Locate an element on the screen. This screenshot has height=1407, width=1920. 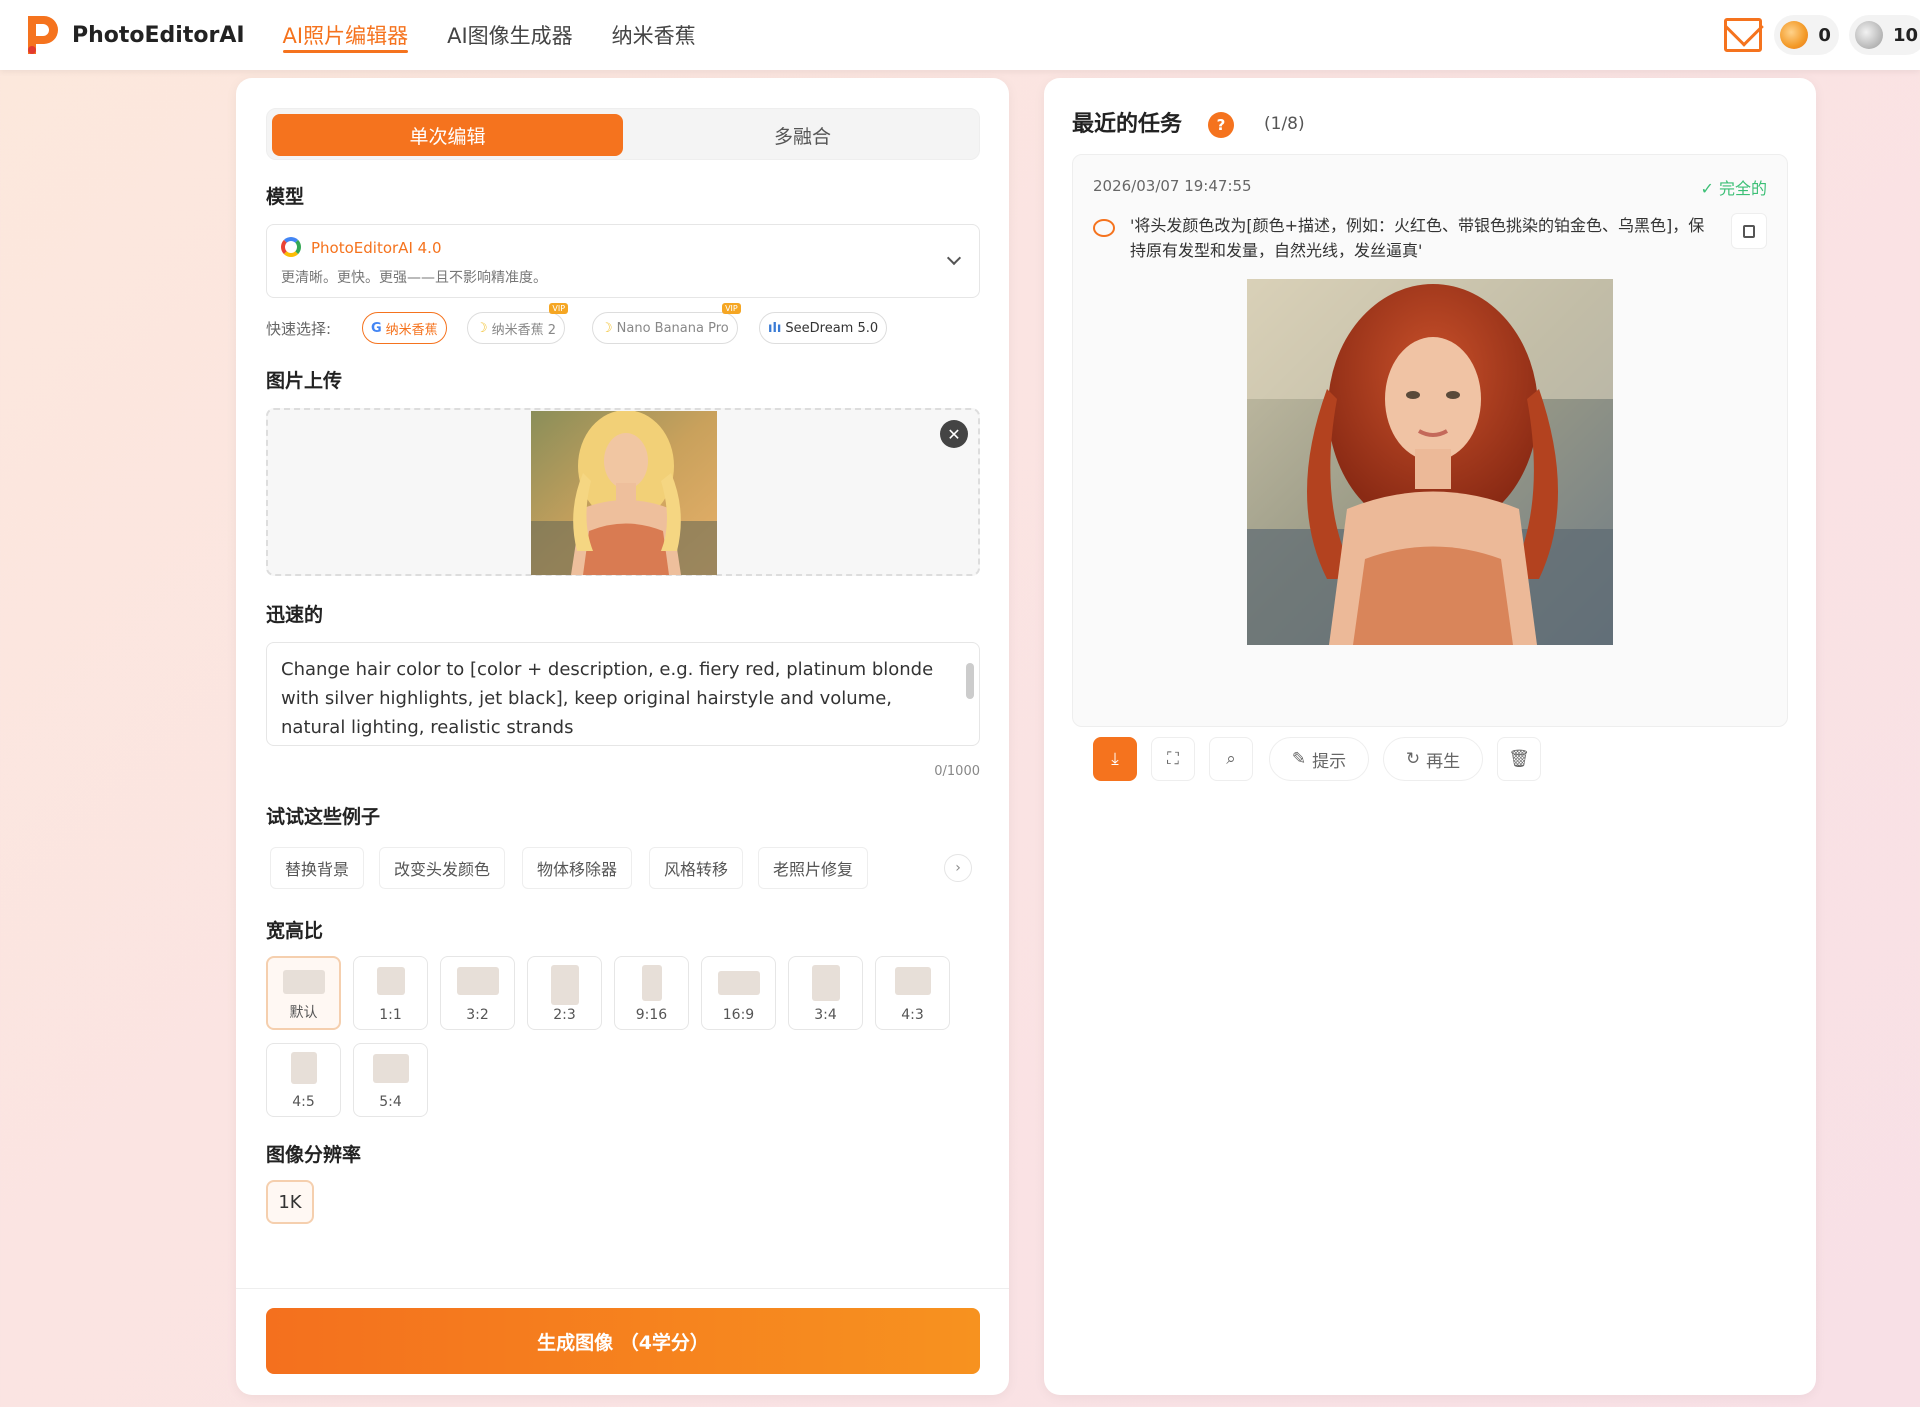
copy-button is located at coordinates (1749, 231).